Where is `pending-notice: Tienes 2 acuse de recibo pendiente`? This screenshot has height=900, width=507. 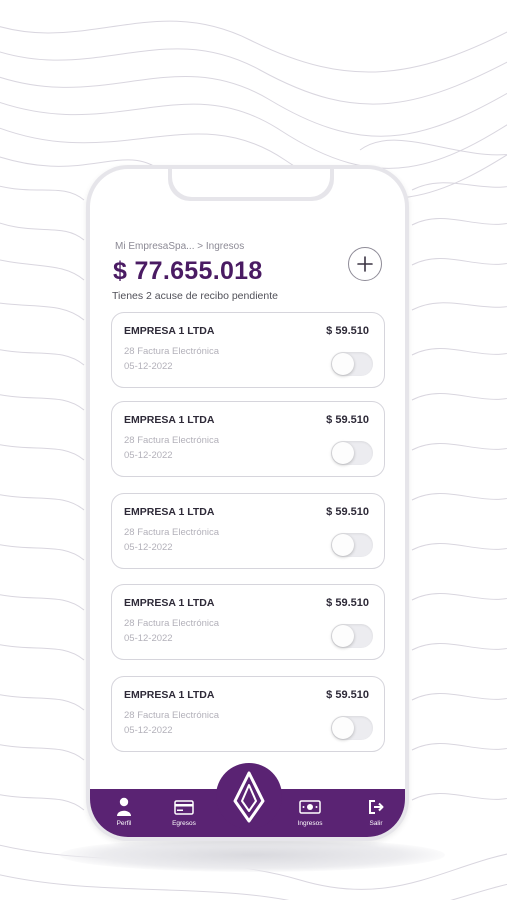 pending-notice: Tienes 2 acuse de recibo pendiente is located at coordinates (195, 296).